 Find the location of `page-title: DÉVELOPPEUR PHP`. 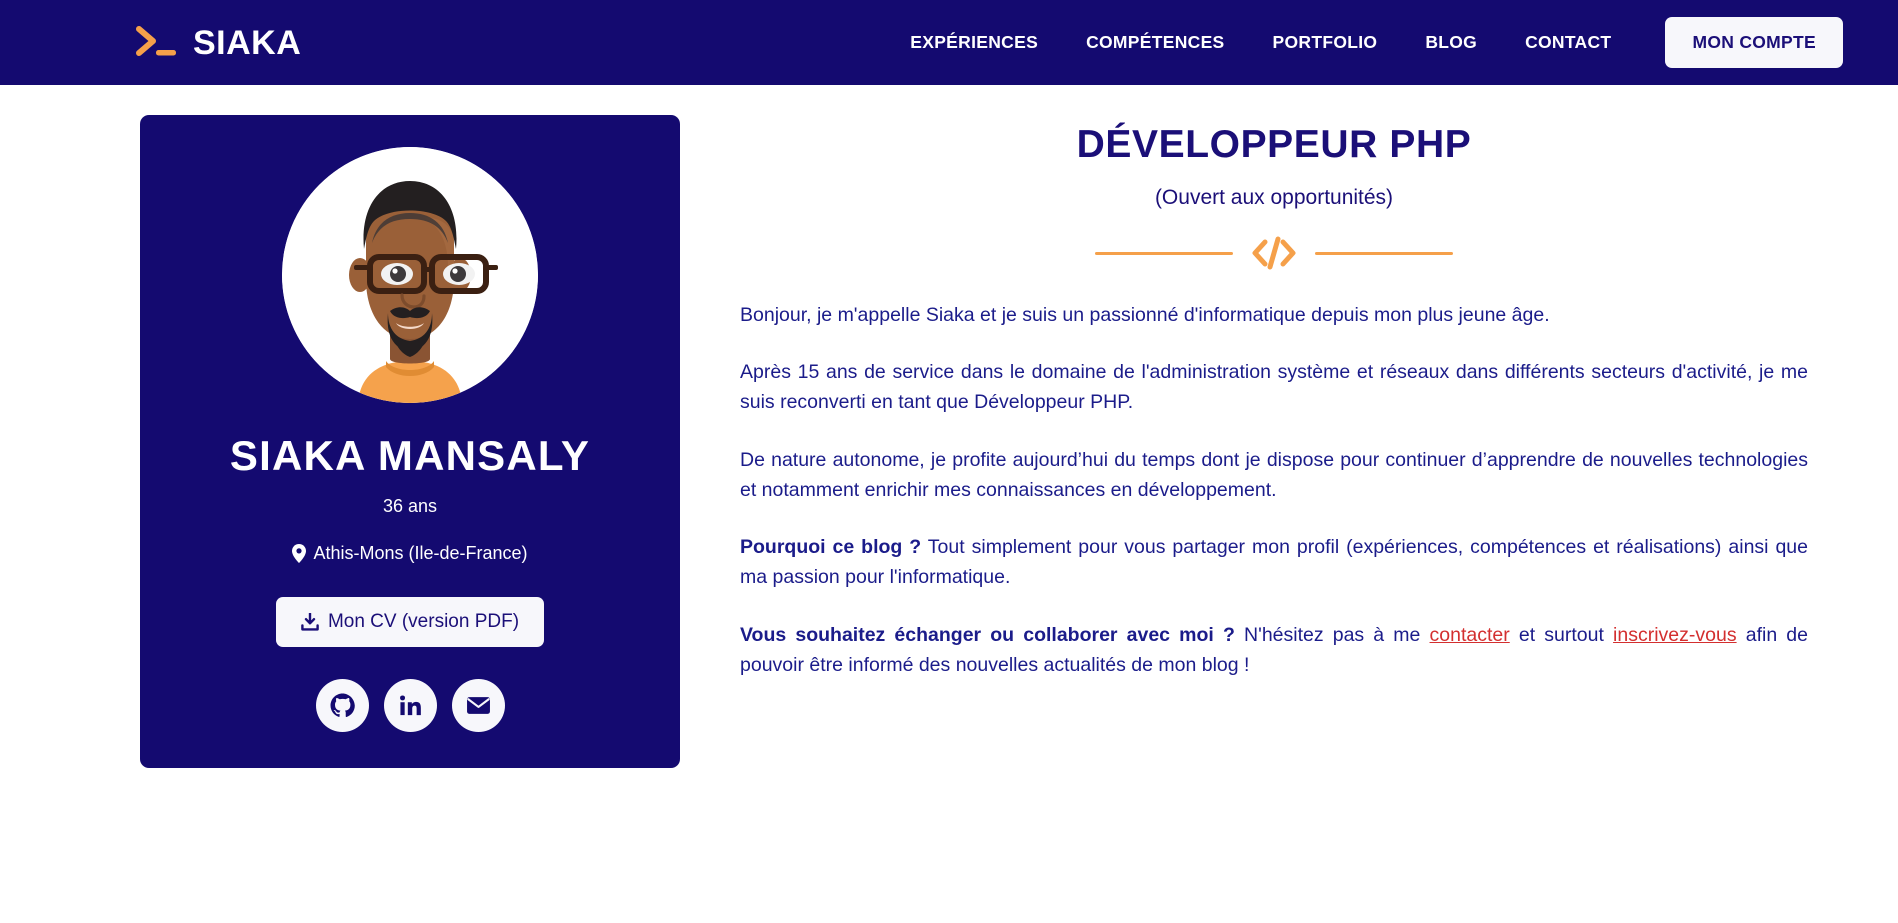

page-title: DÉVELOPPEUR PHP is located at coordinates (1274, 144).